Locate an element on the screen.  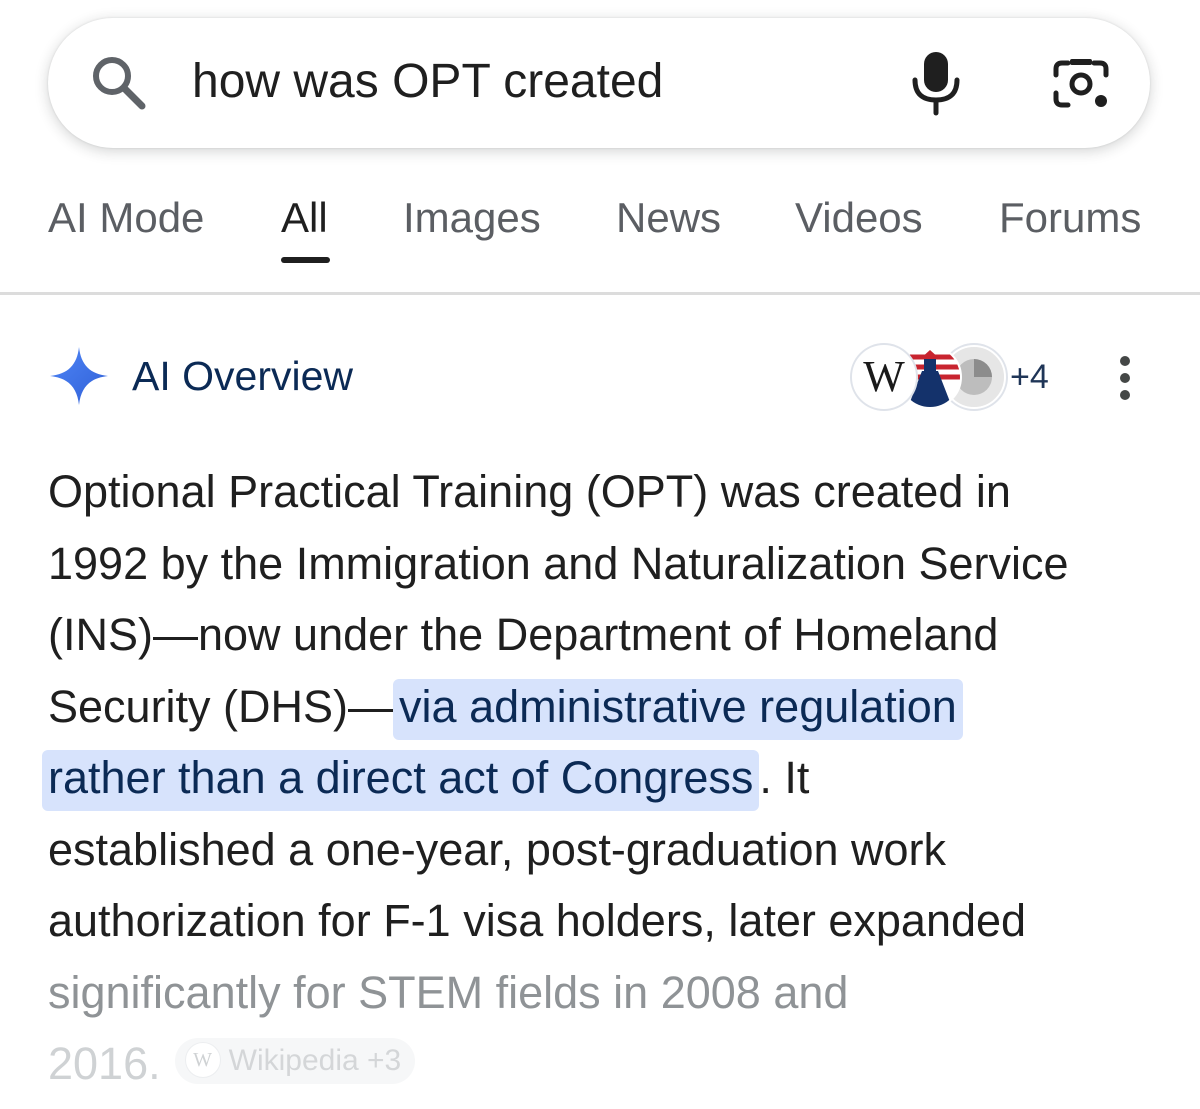
tabs-divider is located at coordinates (600, 293).